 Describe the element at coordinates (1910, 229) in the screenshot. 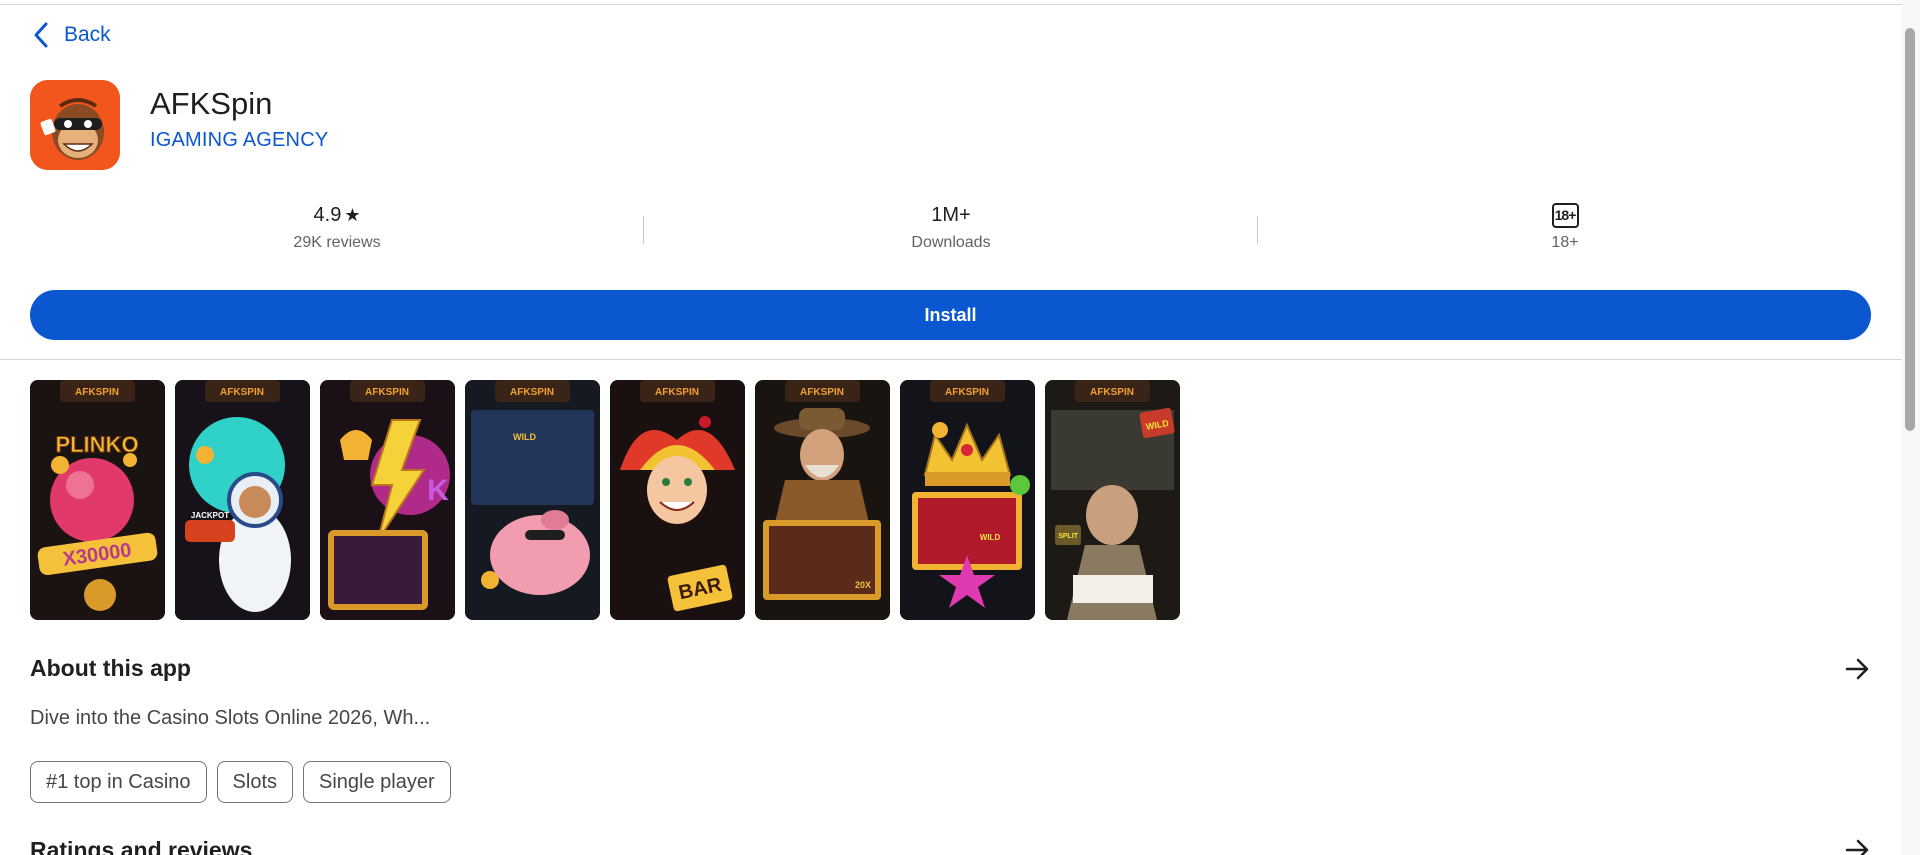

I see `scrollbar-thumb` at that location.